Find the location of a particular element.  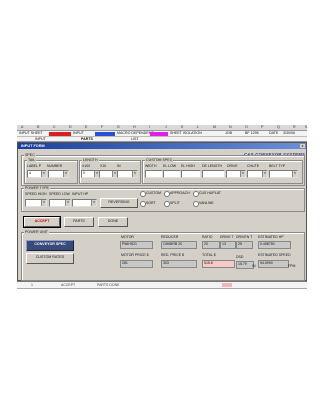

x100-label: X100 is located at coordinates (86, 166).